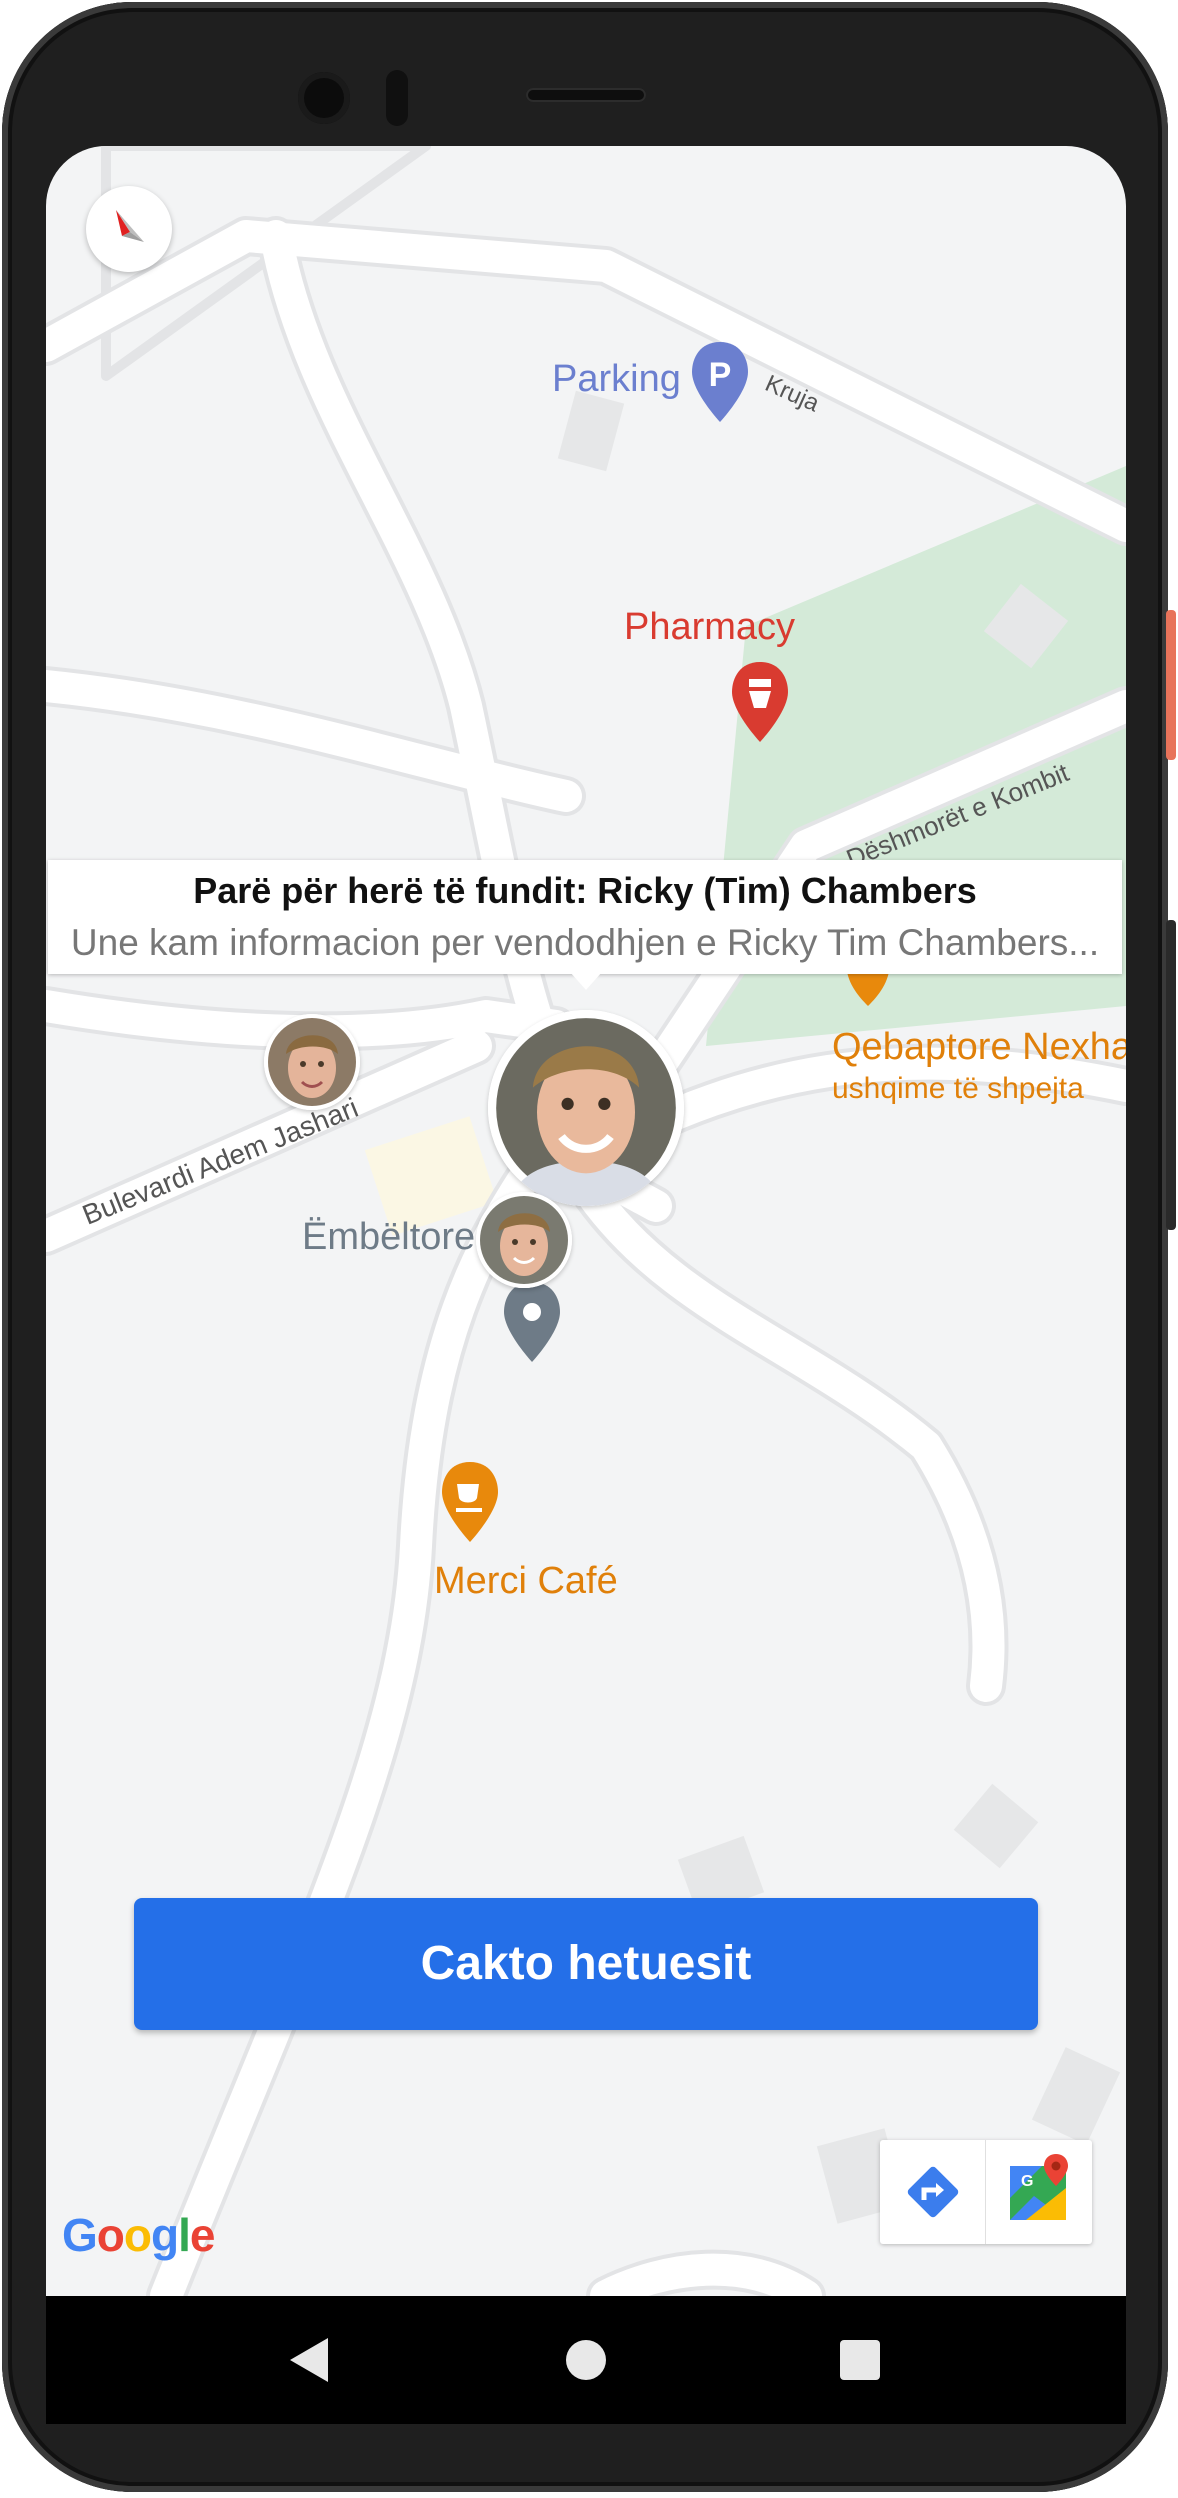 Image resolution: width=1178 pixels, height=2498 pixels. I want to click on map-toolbar: G, so click(986, 2192).